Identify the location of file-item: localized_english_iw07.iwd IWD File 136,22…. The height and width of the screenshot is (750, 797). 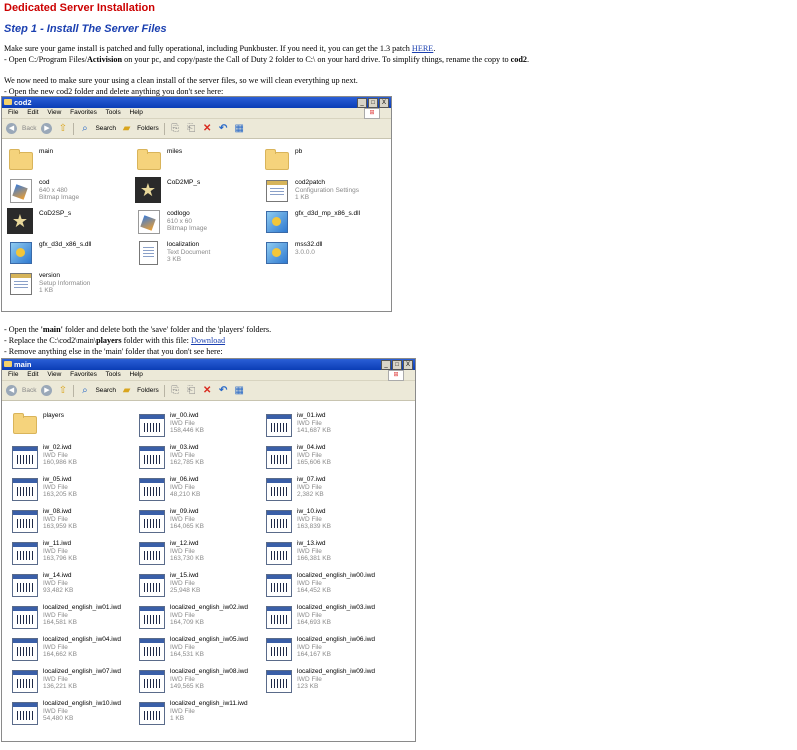
(71, 681).